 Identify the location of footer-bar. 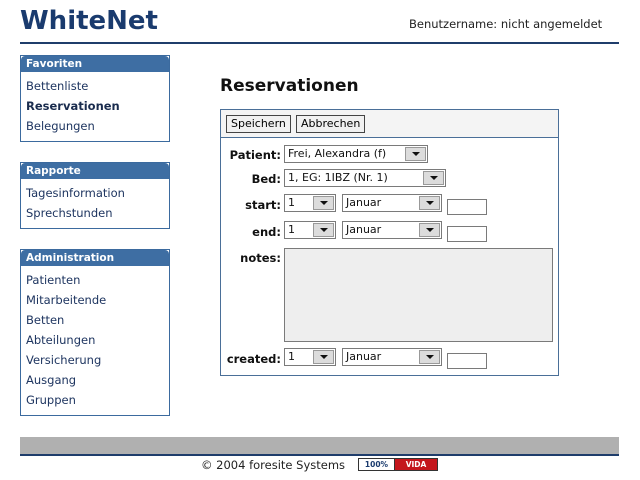
(319, 445).